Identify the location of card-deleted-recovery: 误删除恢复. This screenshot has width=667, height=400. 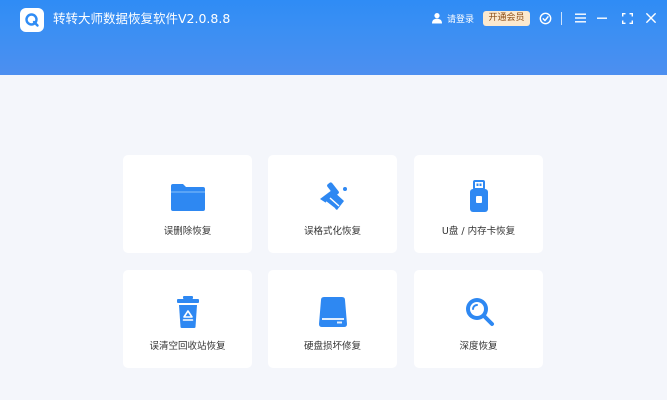
(187, 204).